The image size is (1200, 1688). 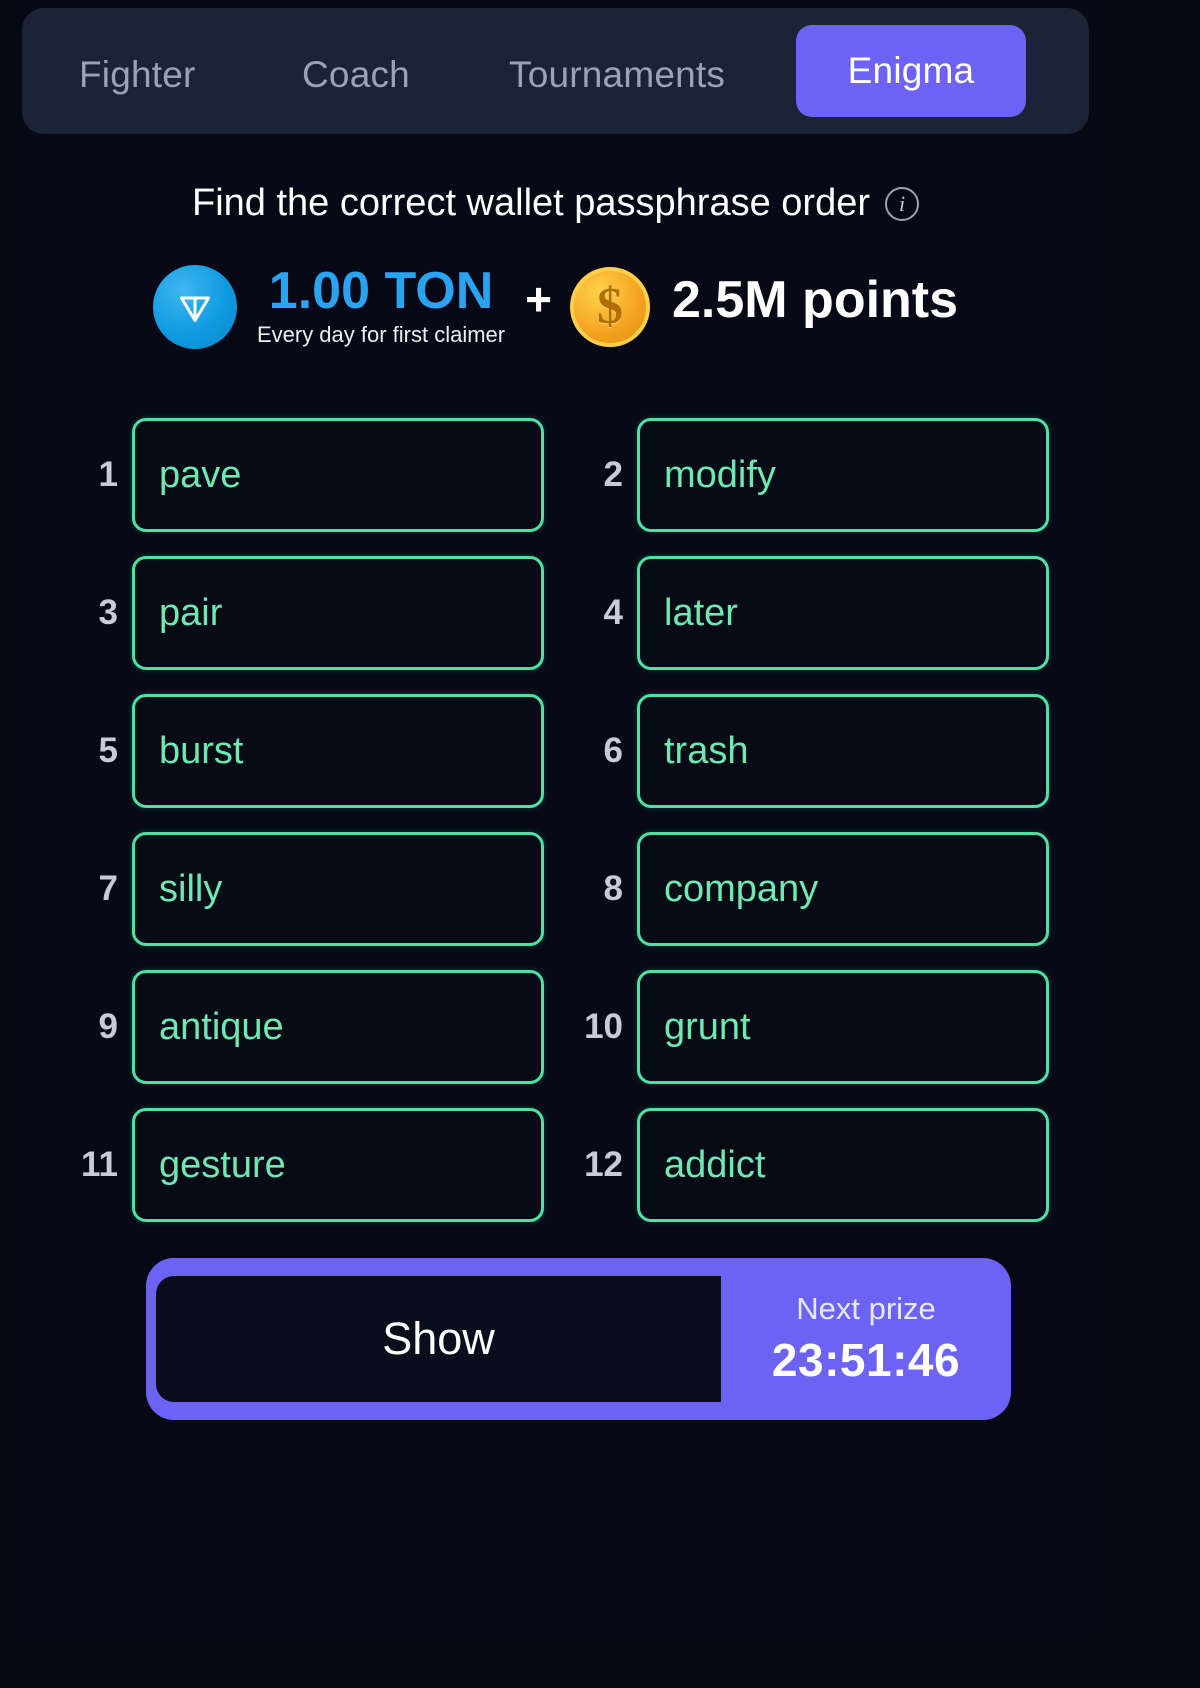 I want to click on word-box: trash, so click(x=843, y=751).